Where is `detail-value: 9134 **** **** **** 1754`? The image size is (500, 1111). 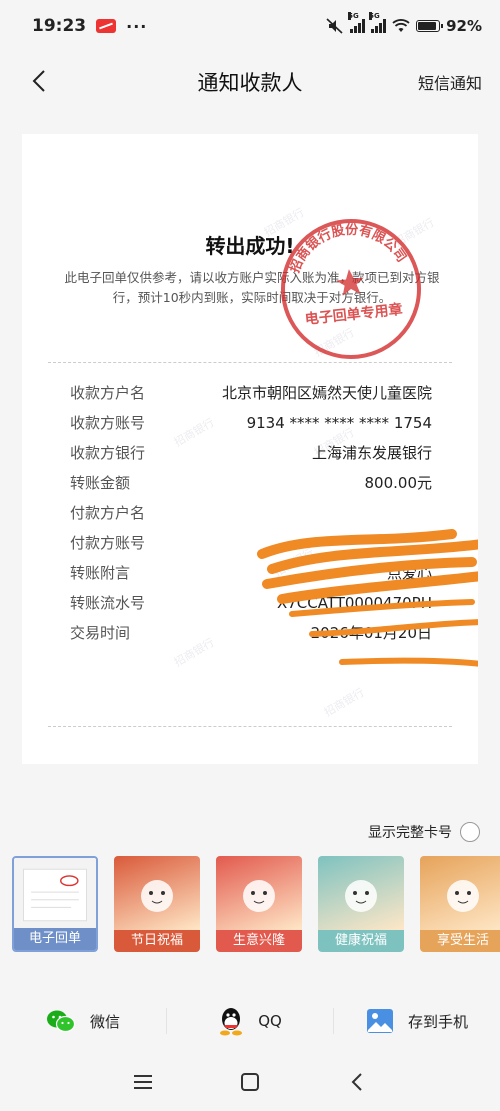
detail-value: 9134 **** **** **** 1754 is located at coordinates (339, 423).